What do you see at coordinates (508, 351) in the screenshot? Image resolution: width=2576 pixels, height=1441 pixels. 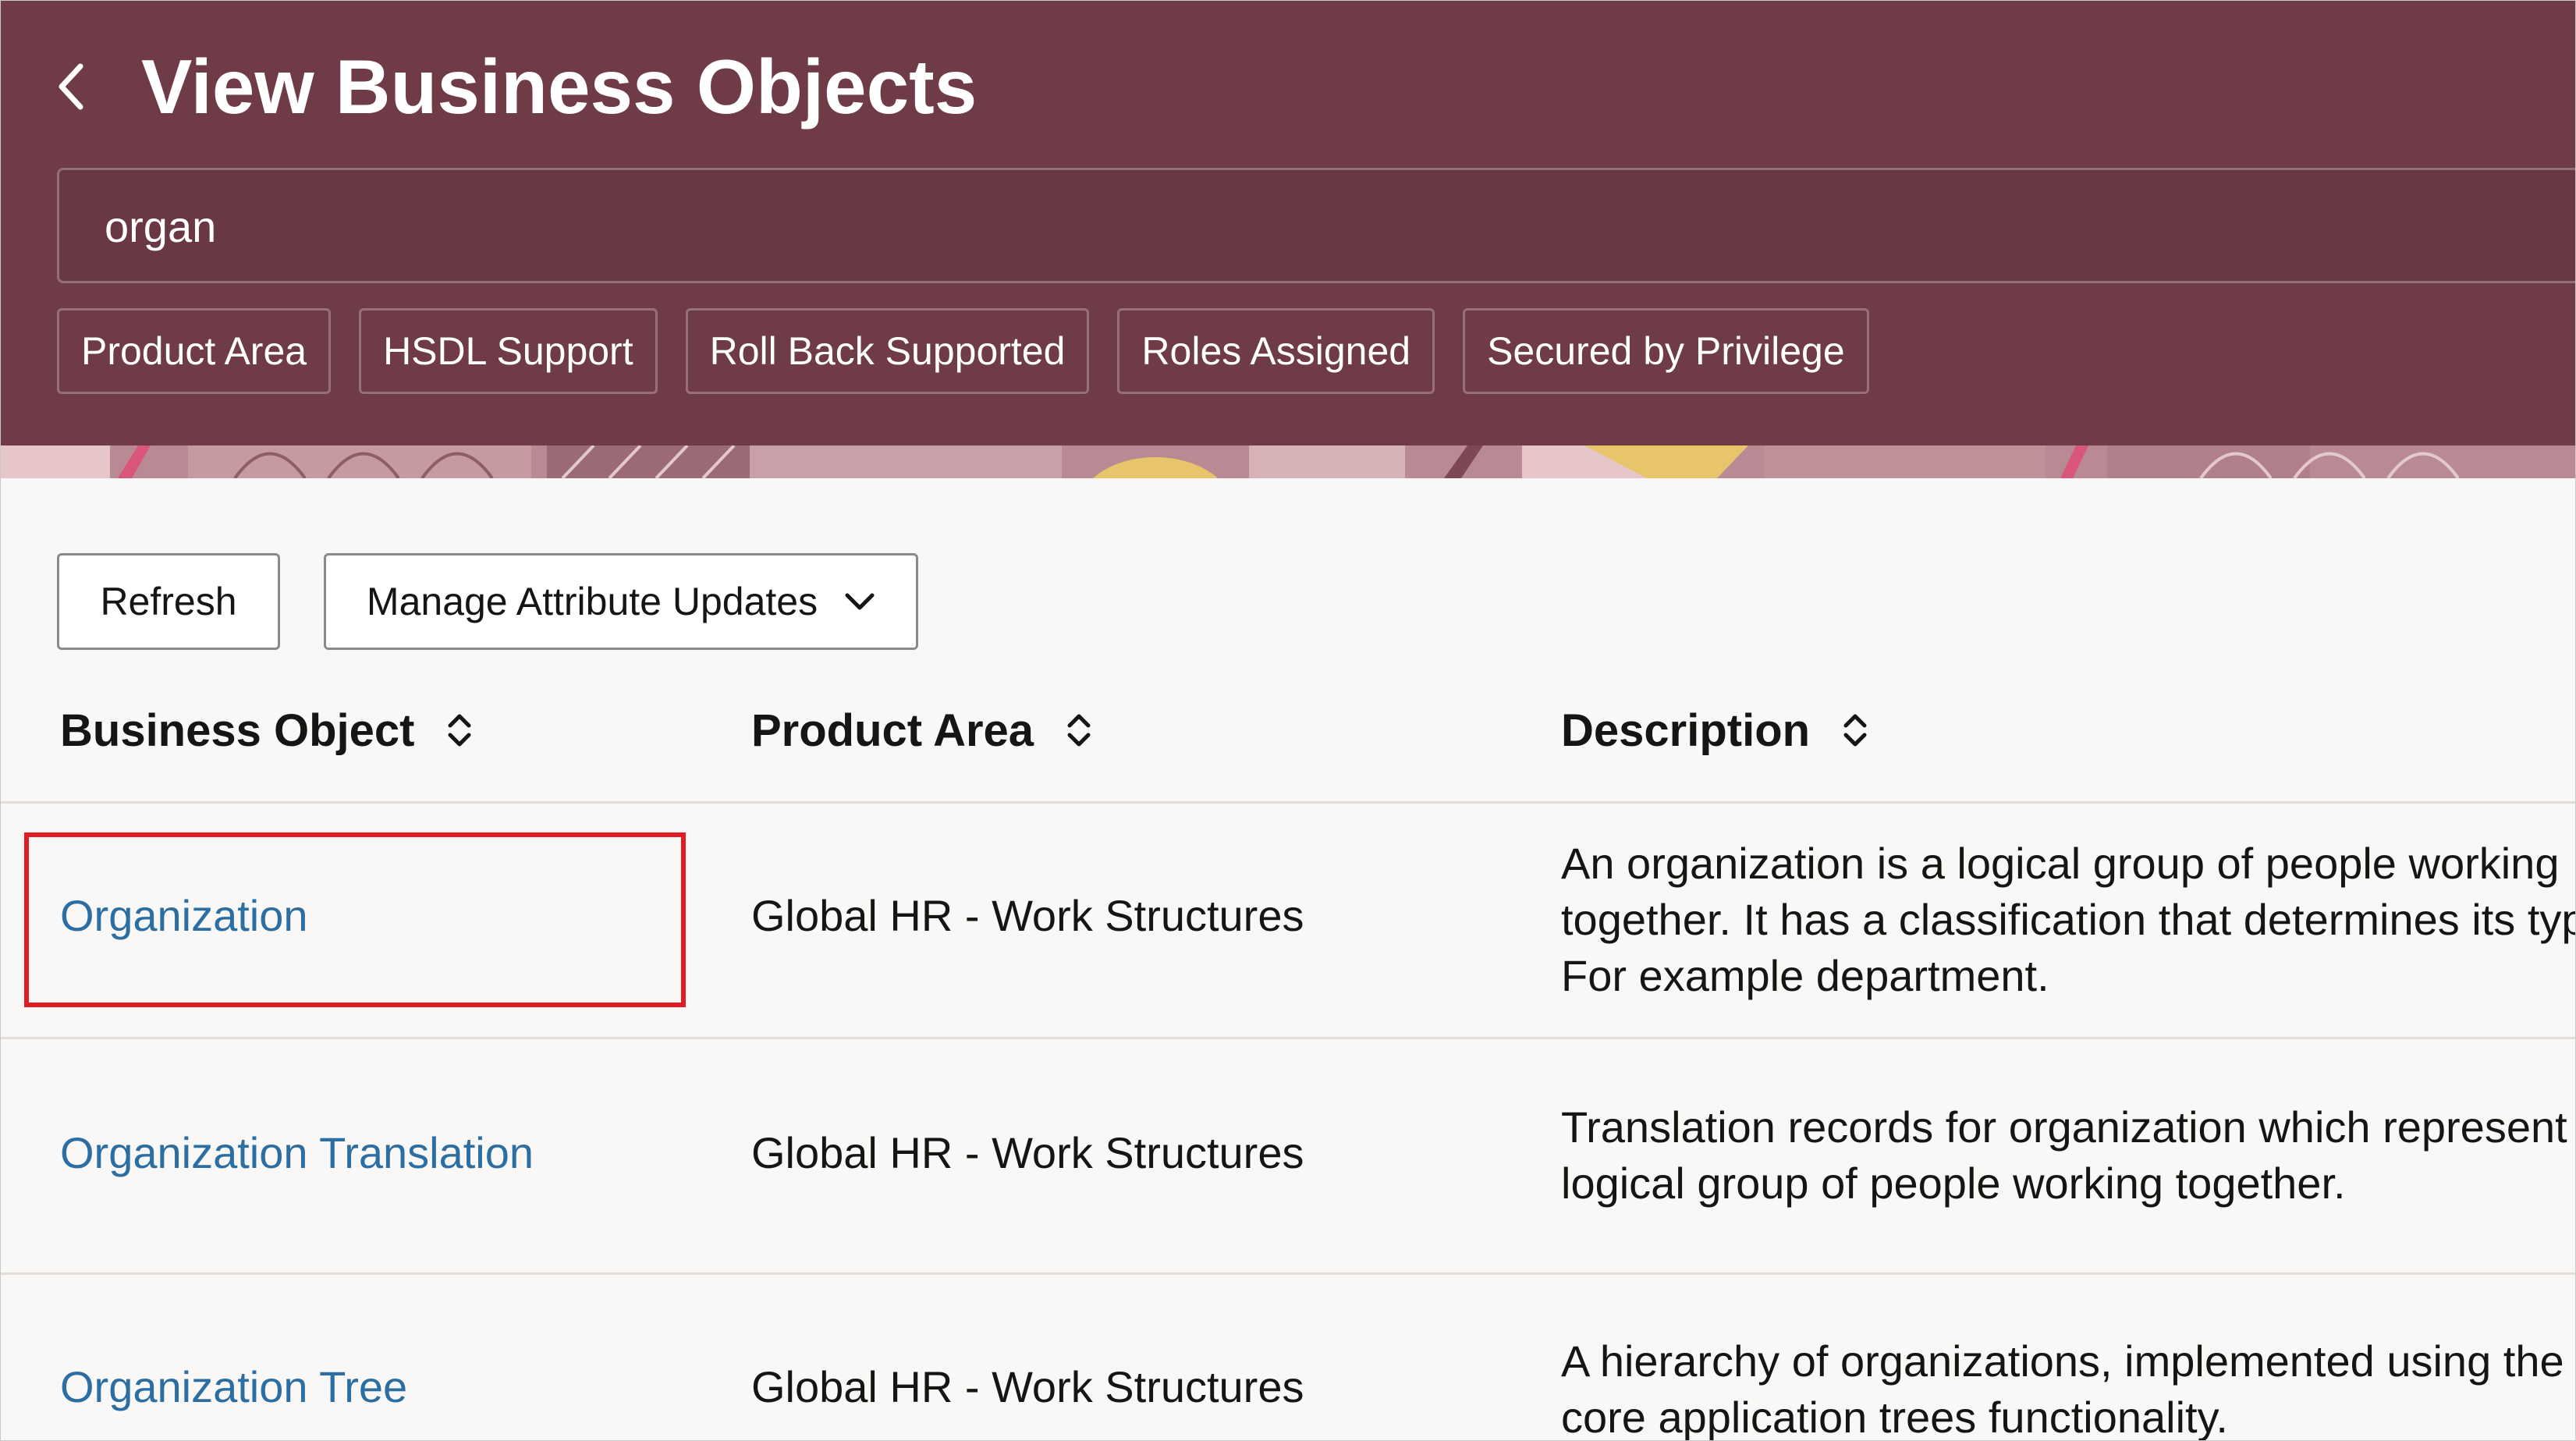 I see `filter-hsdl-support: HSDL Support` at bounding box center [508, 351].